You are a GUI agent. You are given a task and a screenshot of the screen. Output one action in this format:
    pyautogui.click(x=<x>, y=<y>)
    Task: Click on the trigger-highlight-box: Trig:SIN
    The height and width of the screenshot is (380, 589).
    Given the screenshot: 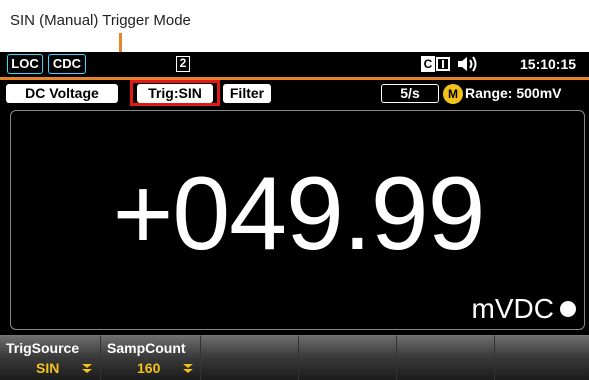 What is the action you would take?
    pyautogui.click(x=175, y=93)
    